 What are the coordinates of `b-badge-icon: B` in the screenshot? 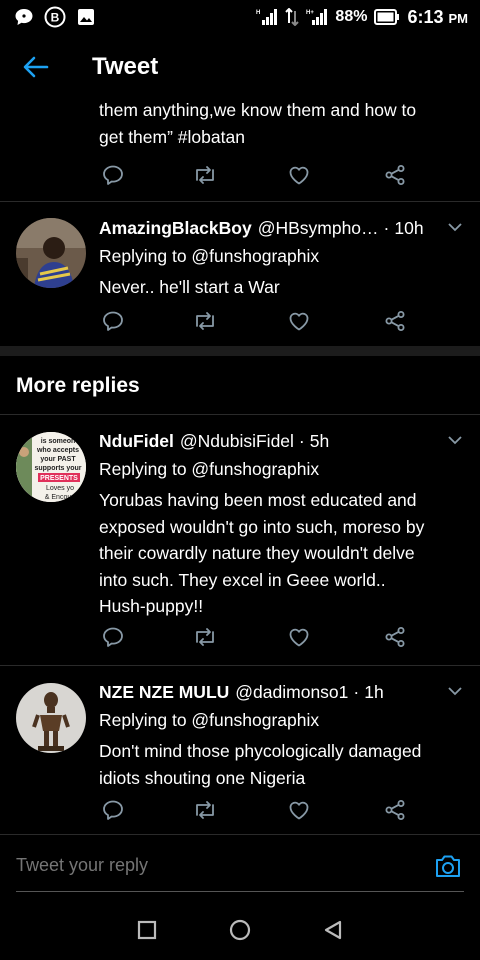 It's located at (55, 17).